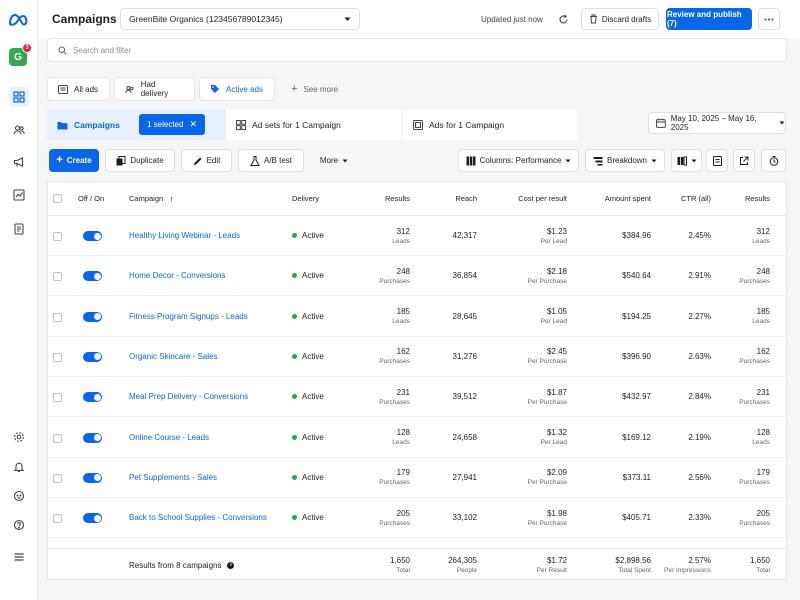 This screenshot has width=800, height=600. What do you see at coordinates (173, 356) in the screenshot?
I see `campaign-name-link: Organic Skincare - Sales` at bounding box center [173, 356].